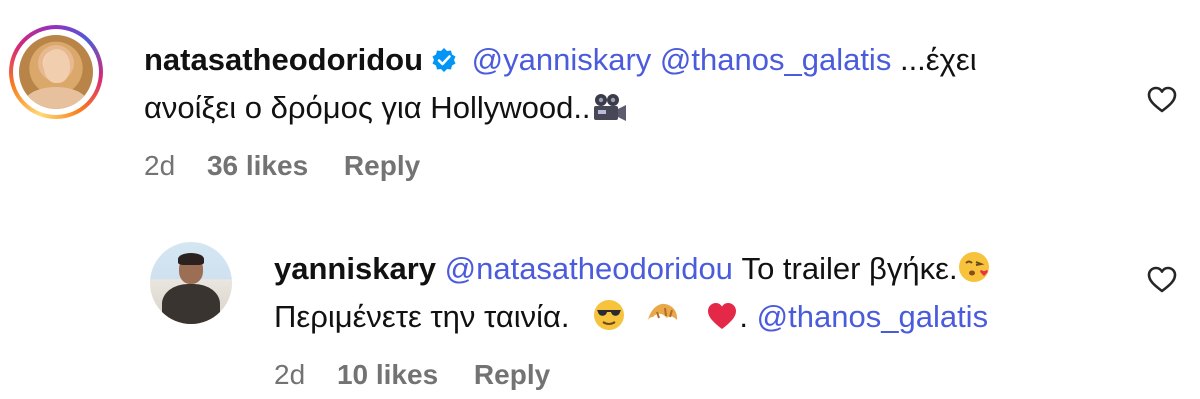 This screenshot has width=1200, height=399. What do you see at coordinates (631, 319) in the screenshot?
I see `reply-text-line-2: Περιμένετε την ταινία. . @thanos_galatis` at bounding box center [631, 319].